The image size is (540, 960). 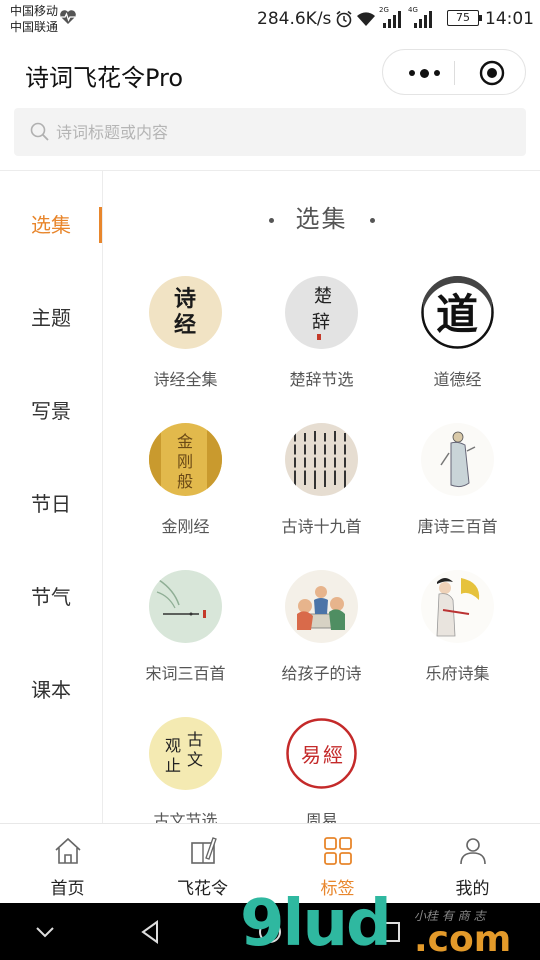 What do you see at coordinates (185, 379) in the screenshot?
I see `collection-label: 诗经全集` at bounding box center [185, 379].